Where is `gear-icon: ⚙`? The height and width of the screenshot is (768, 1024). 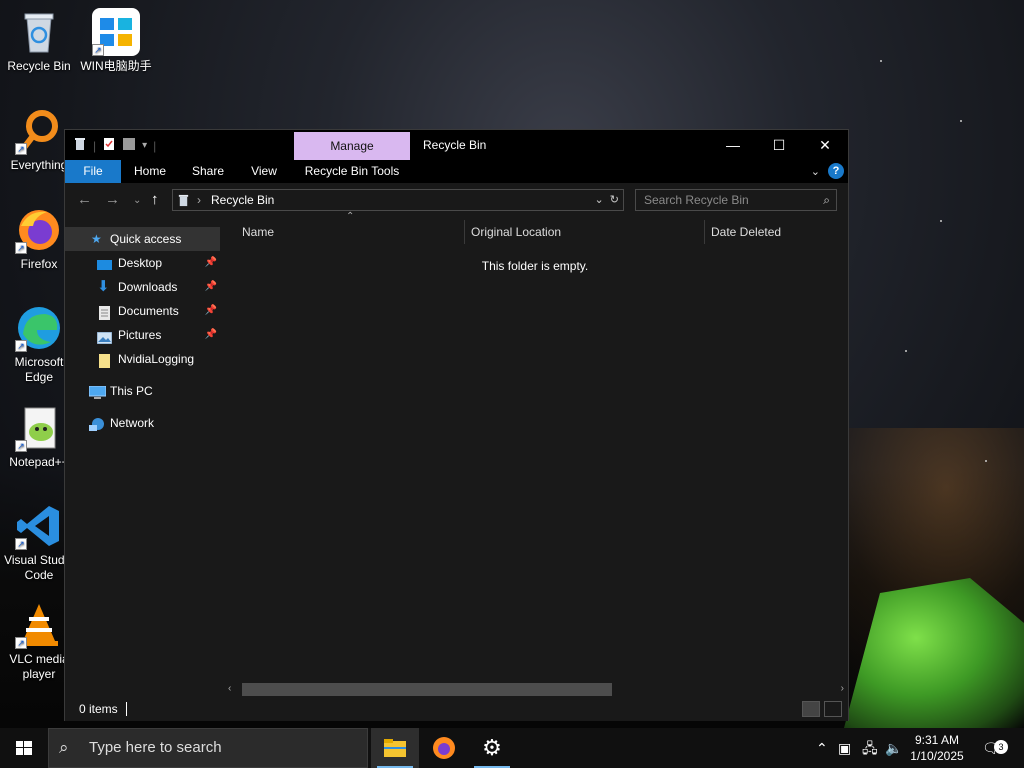
gear-icon: ⚙ is located at coordinates (492, 747).